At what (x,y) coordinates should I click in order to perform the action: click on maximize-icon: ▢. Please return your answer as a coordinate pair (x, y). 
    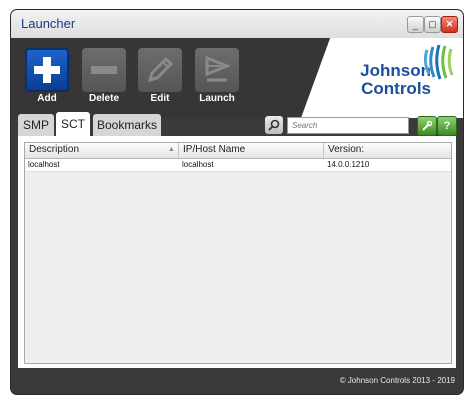
    Looking at the image, I should click on (432, 24).